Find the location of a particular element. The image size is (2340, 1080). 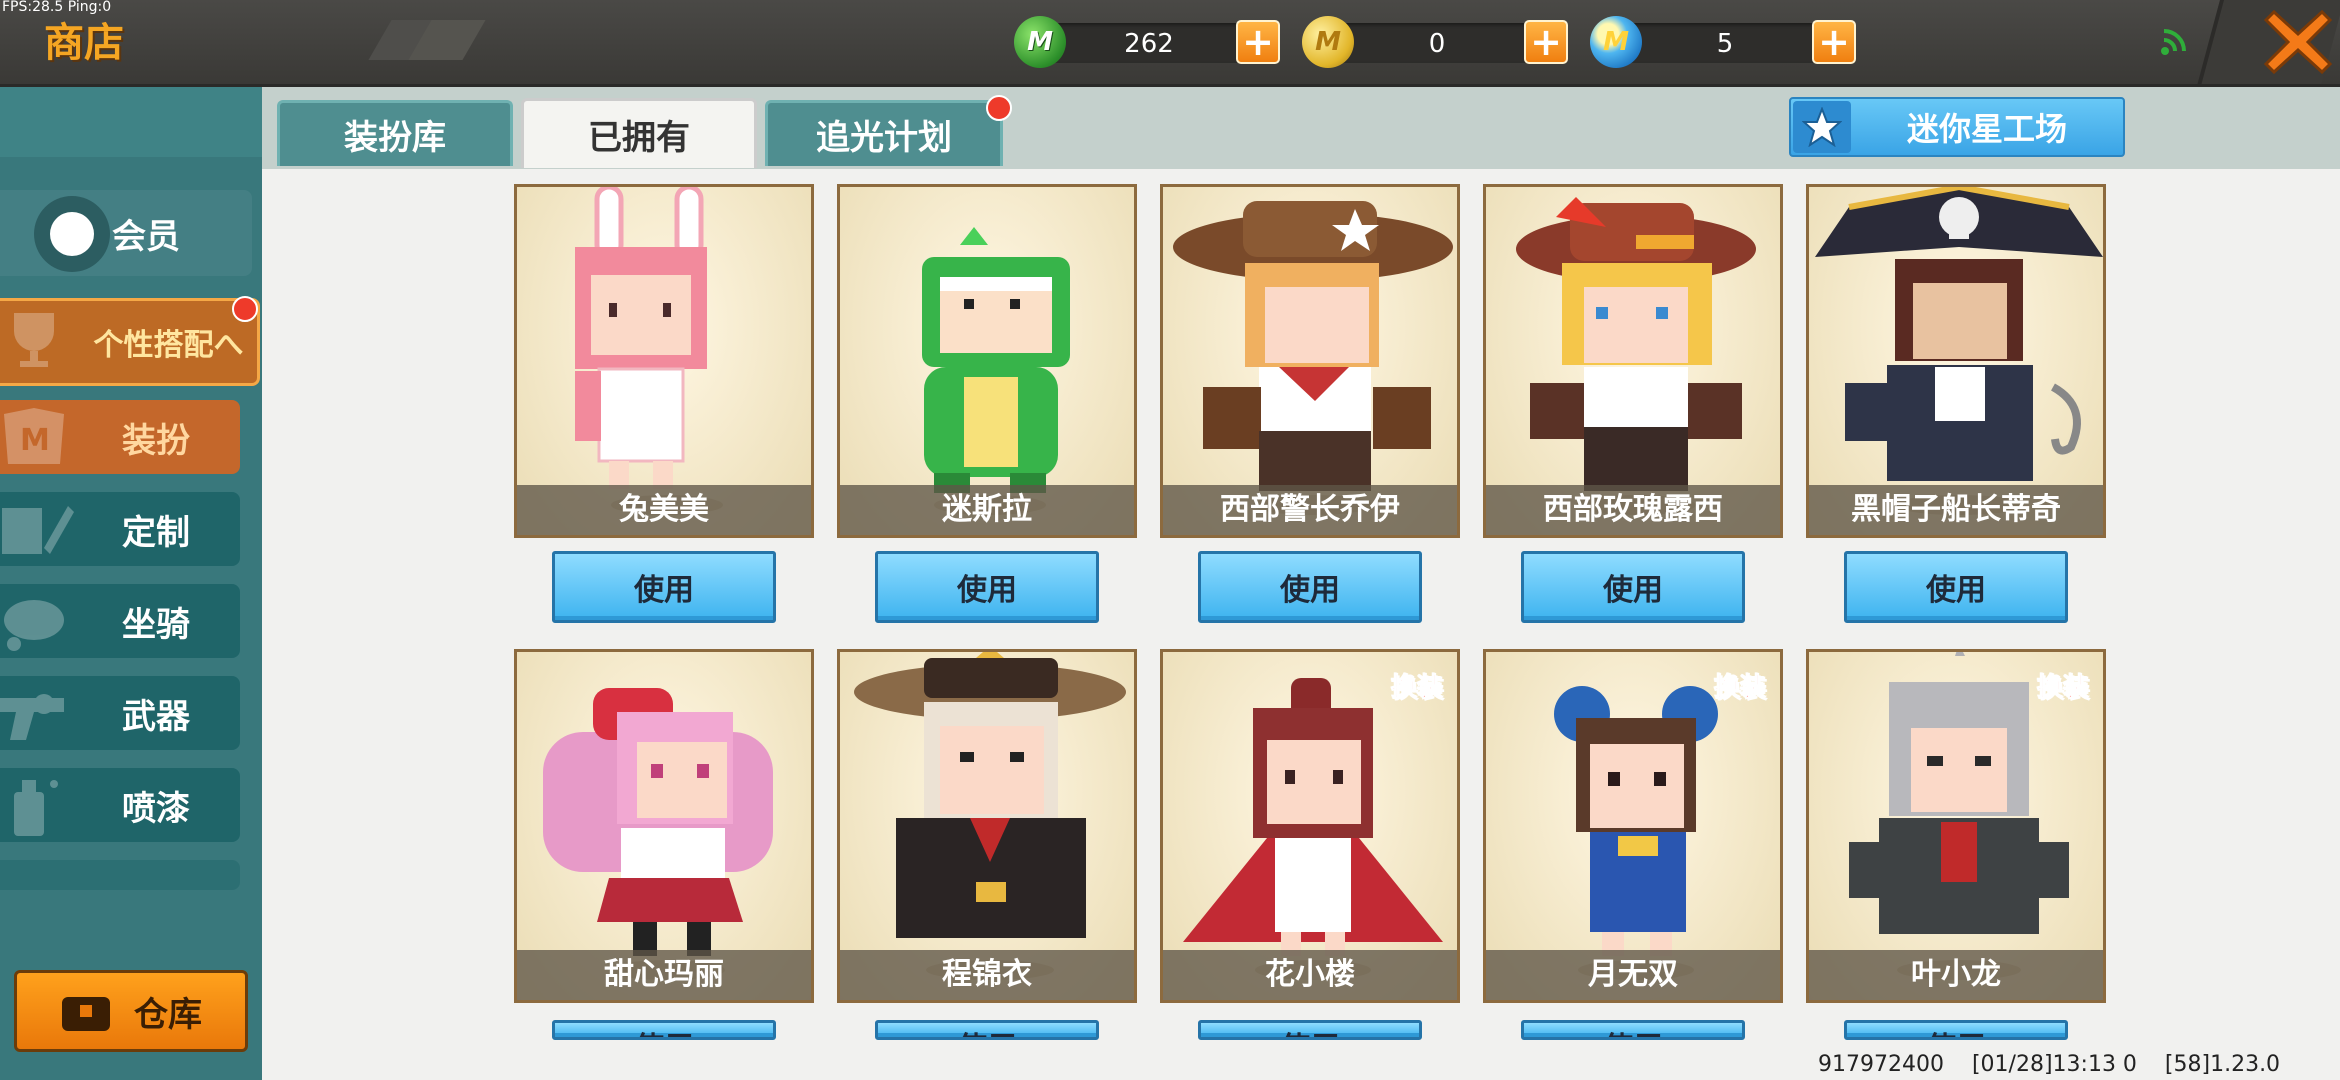

sidebar-subitem-weapon: 武器 is located at coordinates (120, 713).